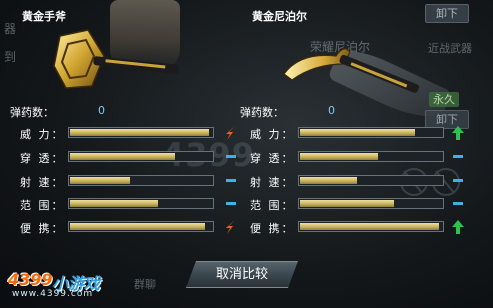 The image size is (493, 308). Describe the element at coordinates (32, 112) in the screenshot. I see `left-ammo-label: 弹药数：` at that location.